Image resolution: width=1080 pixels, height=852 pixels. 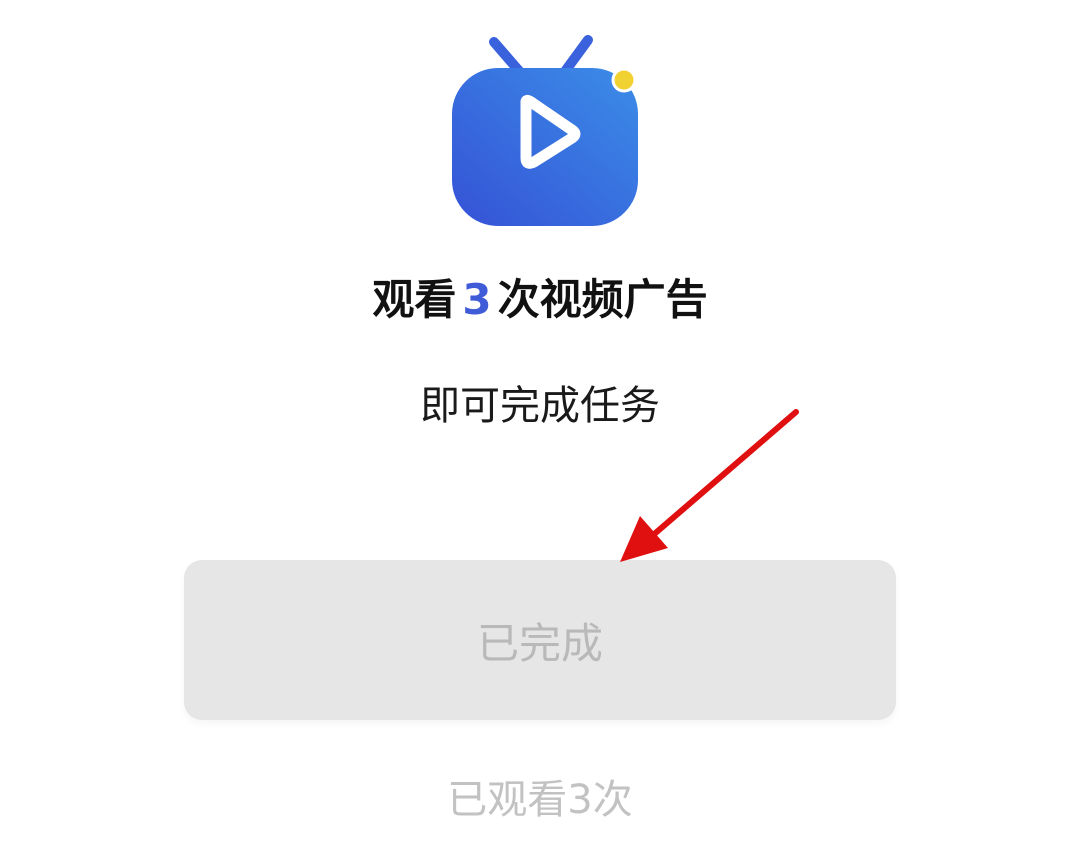 What do you see at coordinates (540, 406) in the screenshot?
I see `task-subtitle: 即可完成任务` at bounding box center [540, 406].